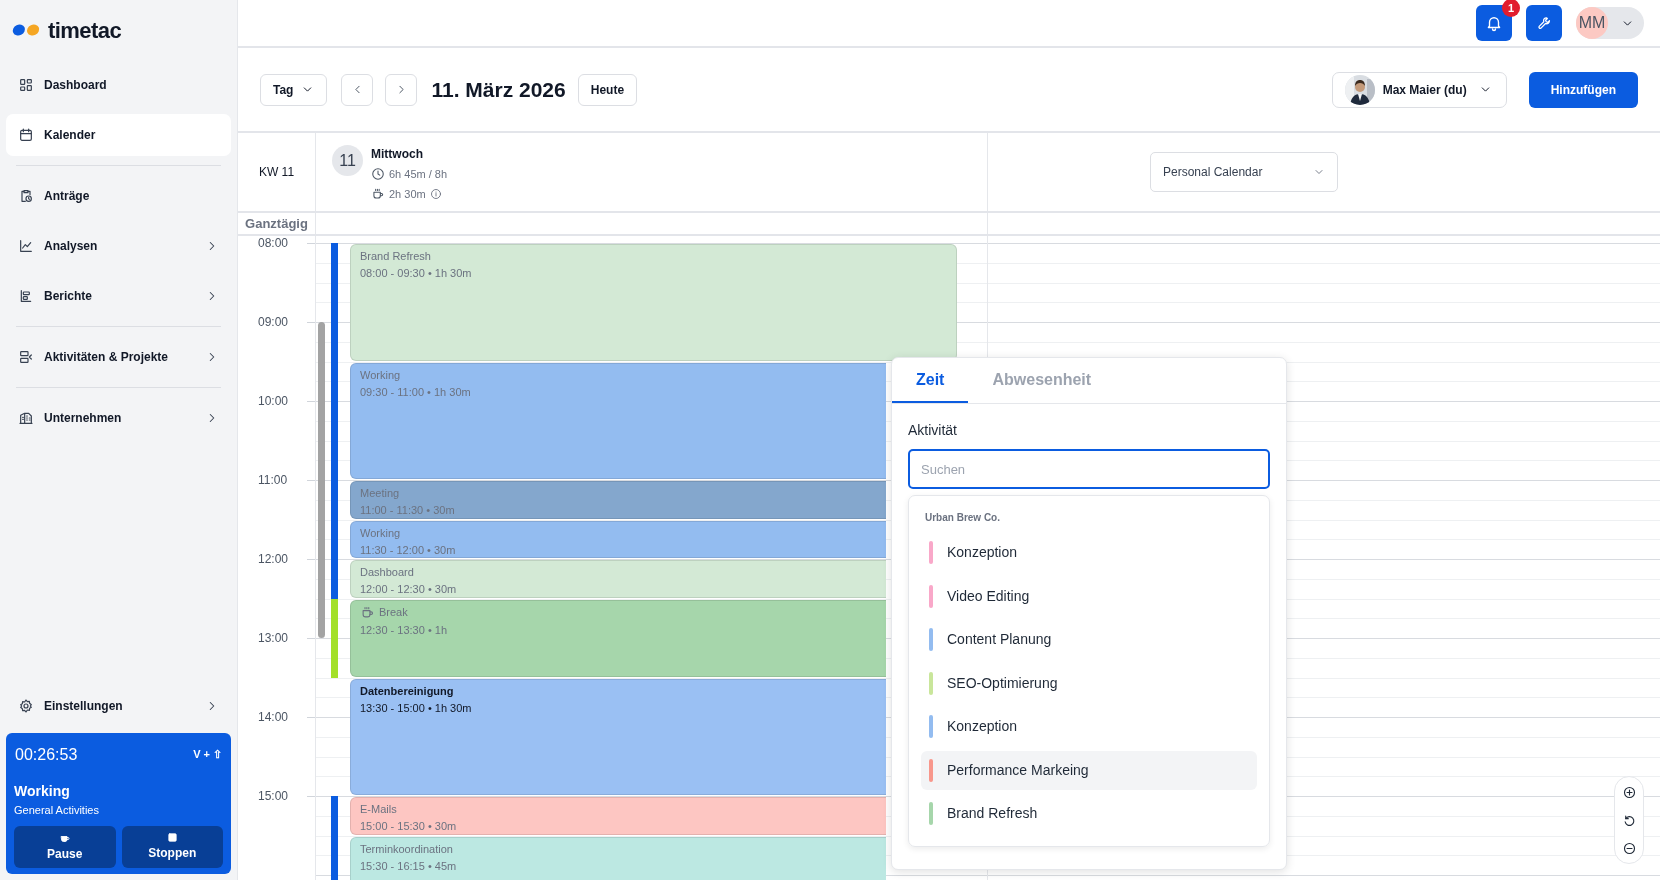  What do you see at coordinates (408, 510) in the screenshot?
I see `event-time: 11:00 - 11:30 • 30m` at bounding box center [408, 510].